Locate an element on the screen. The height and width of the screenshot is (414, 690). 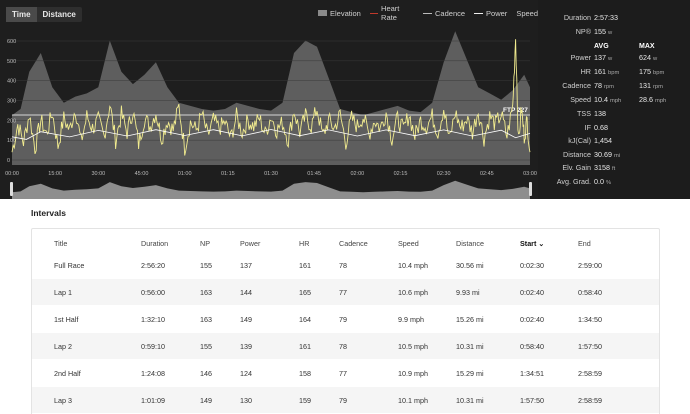
cell-speed: 10.6 mph is located at coordinates (413, 292).